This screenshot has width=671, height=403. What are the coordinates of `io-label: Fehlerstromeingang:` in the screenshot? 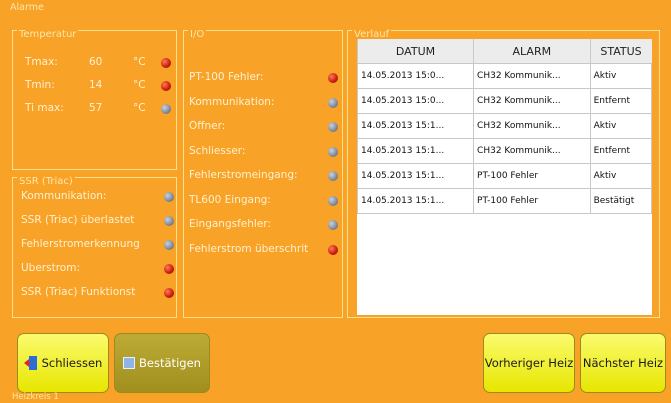 It's located at (243, 175).